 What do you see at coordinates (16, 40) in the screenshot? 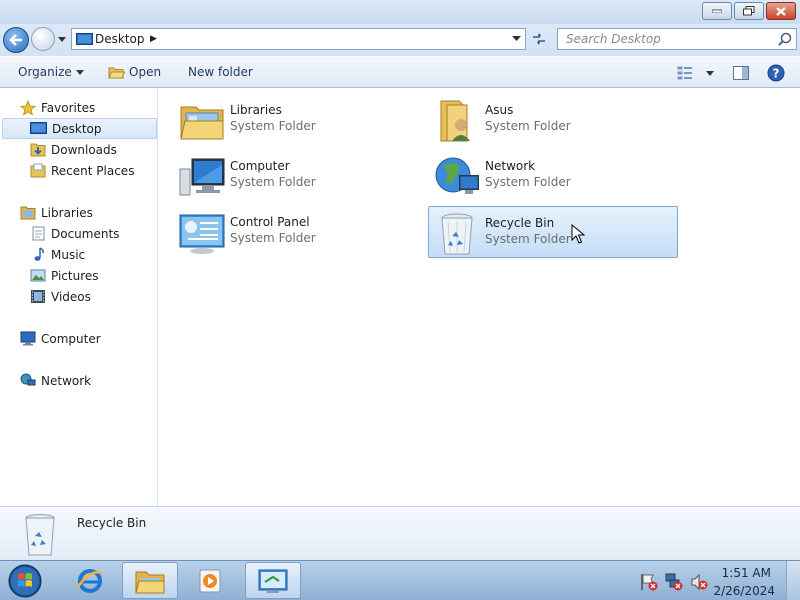
I see `back-button` at bounding box center [16, 40].